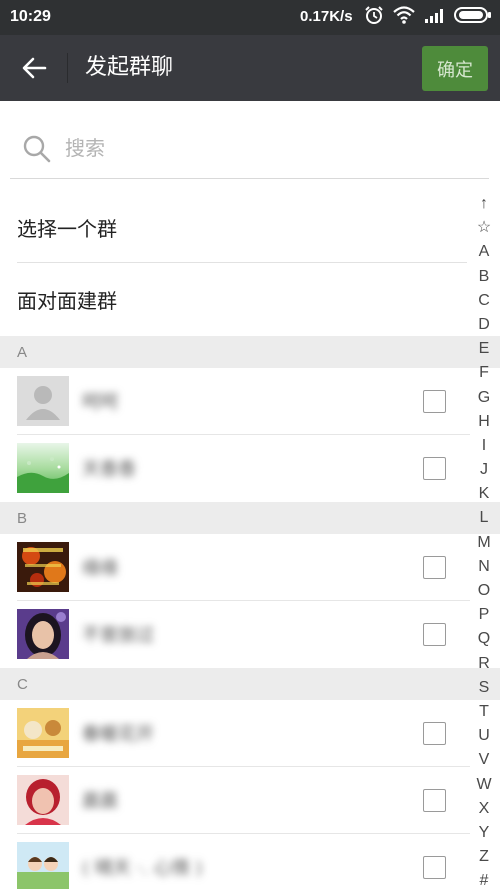 The height and width of the screenshot is (889, 500). What do you see at coordinates (37, 151) in the screenshot?
I see `search-icon` at bounding box center [37, 151].